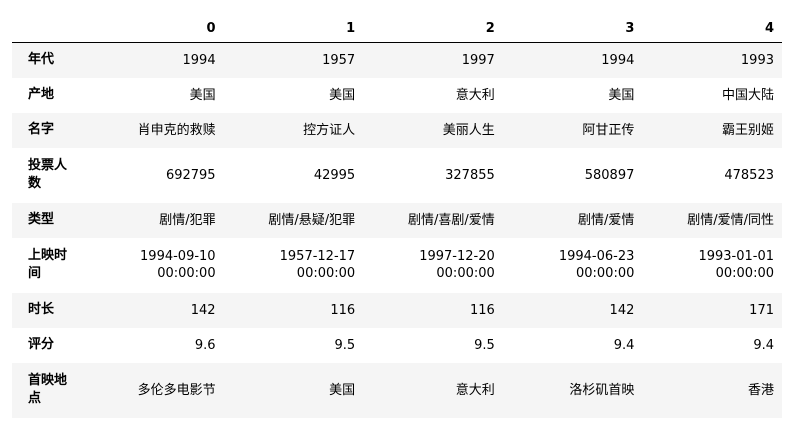 The image size is (806, 427). Describe the element at coordinates (712, 28) in the screenshot. I see `column-header-4: 4` at that location.